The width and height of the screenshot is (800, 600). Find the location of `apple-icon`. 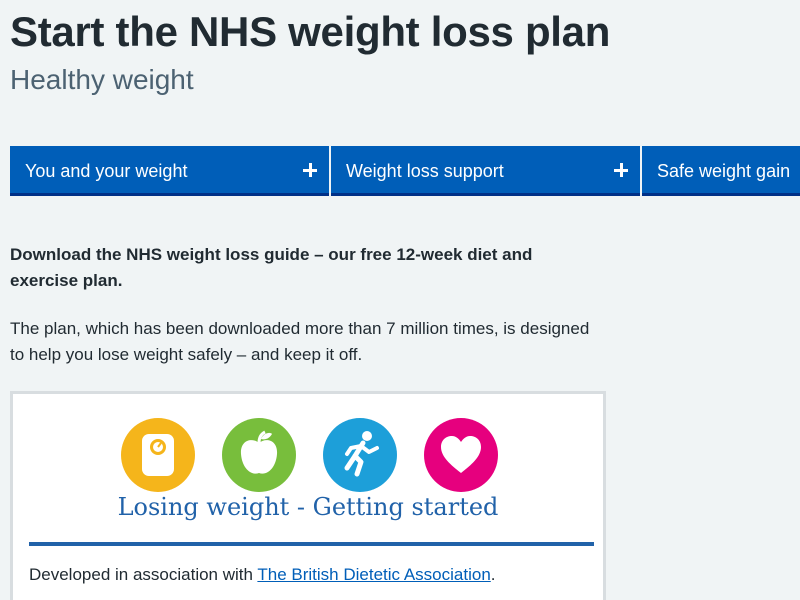

apple-icon is located at coordinates (259, 455).